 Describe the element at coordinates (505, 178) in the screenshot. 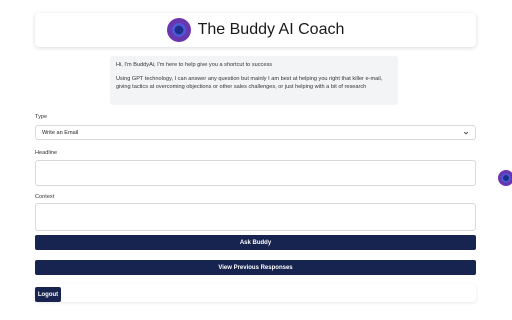

I see `floating-buddy-icon` at that location.